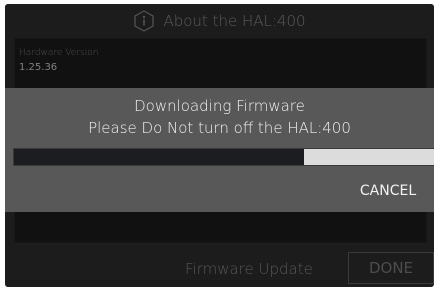 This screenshot has width=439, height=291. Describe the element at coordinates (219, 128) in the screenshot. I see `dialog-message: Please Do Not turn off the HAL:400` at that location.